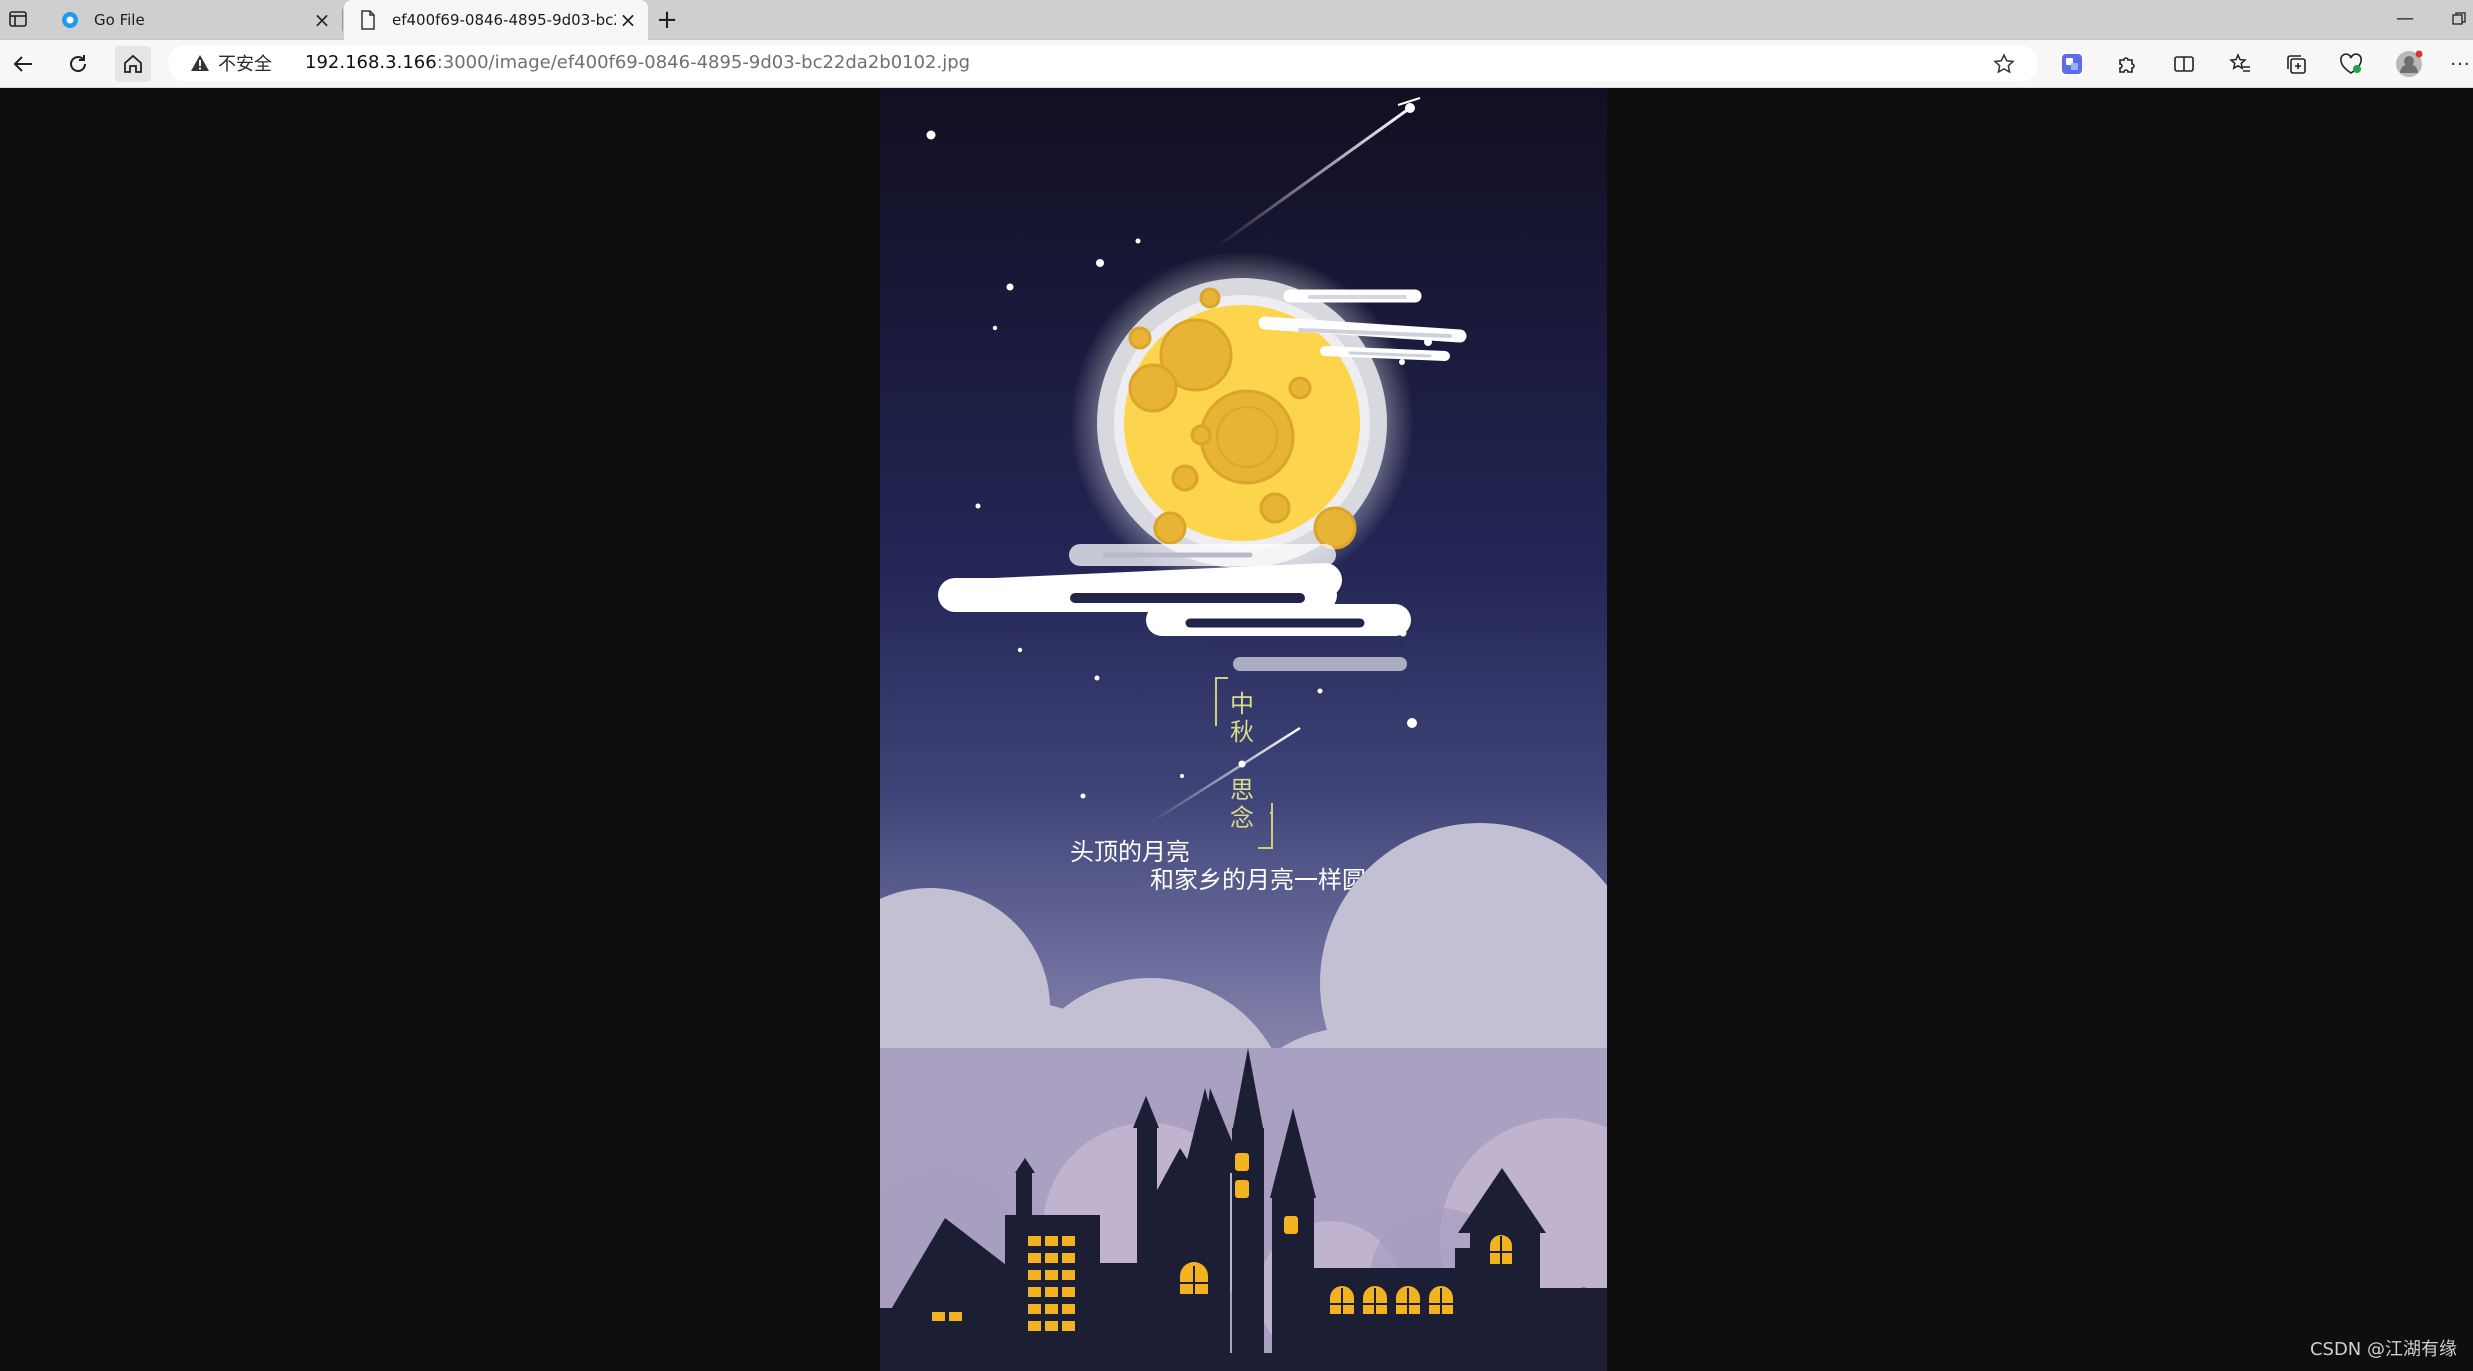 This screenshot has height=1371, width=2473. I want to click on tab-actions-icon, so click(18, 19).